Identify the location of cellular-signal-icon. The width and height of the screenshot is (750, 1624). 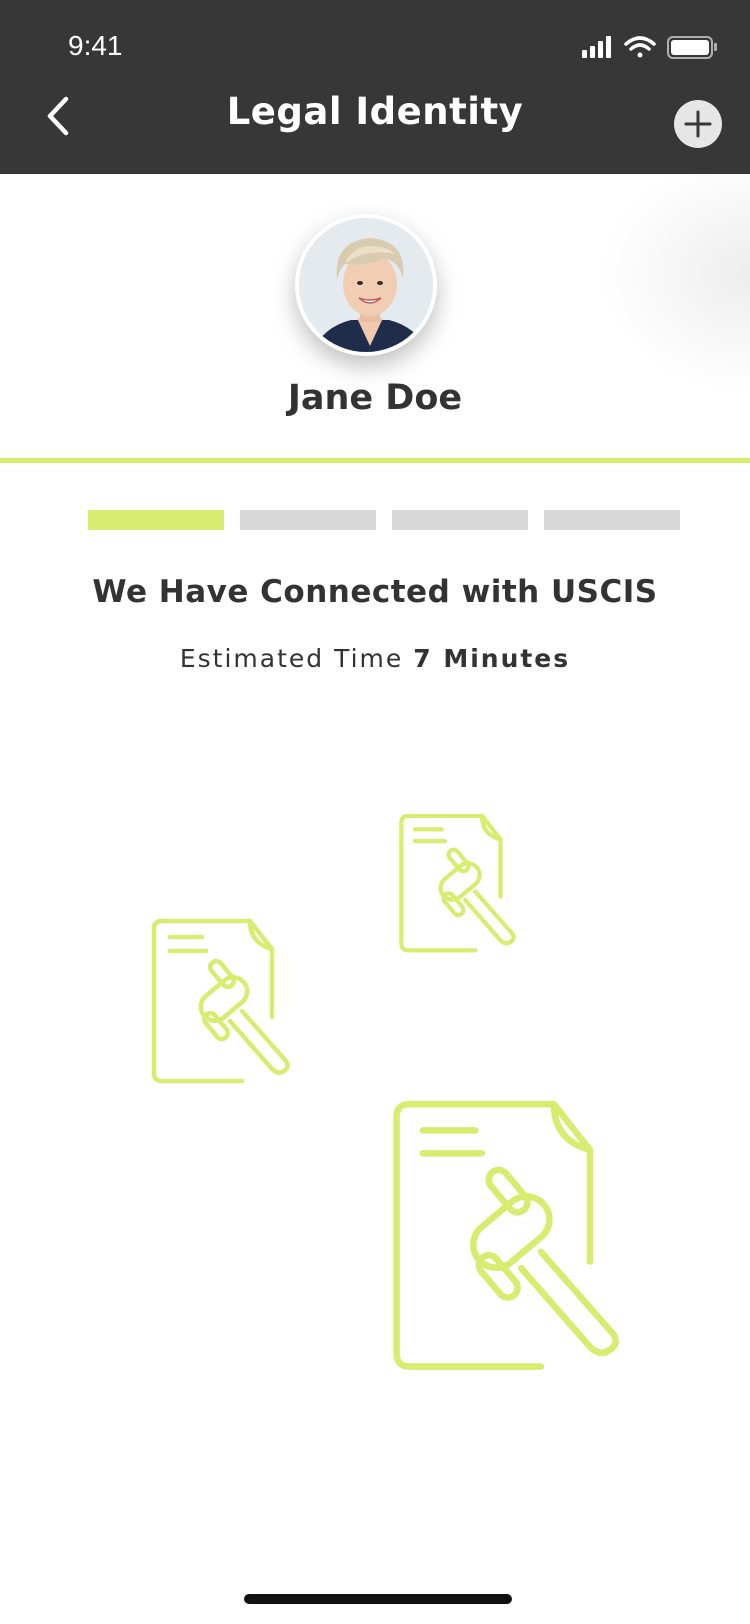
(596, 47).